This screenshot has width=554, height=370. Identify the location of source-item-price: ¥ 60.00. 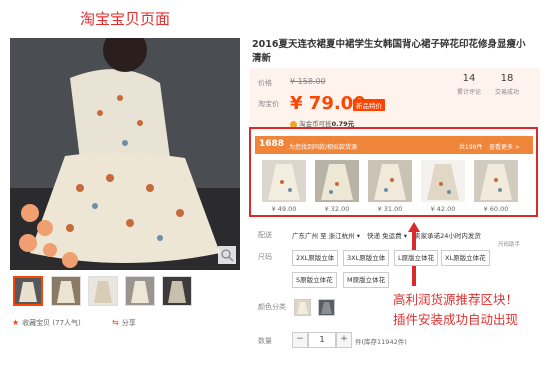
(496, 209).